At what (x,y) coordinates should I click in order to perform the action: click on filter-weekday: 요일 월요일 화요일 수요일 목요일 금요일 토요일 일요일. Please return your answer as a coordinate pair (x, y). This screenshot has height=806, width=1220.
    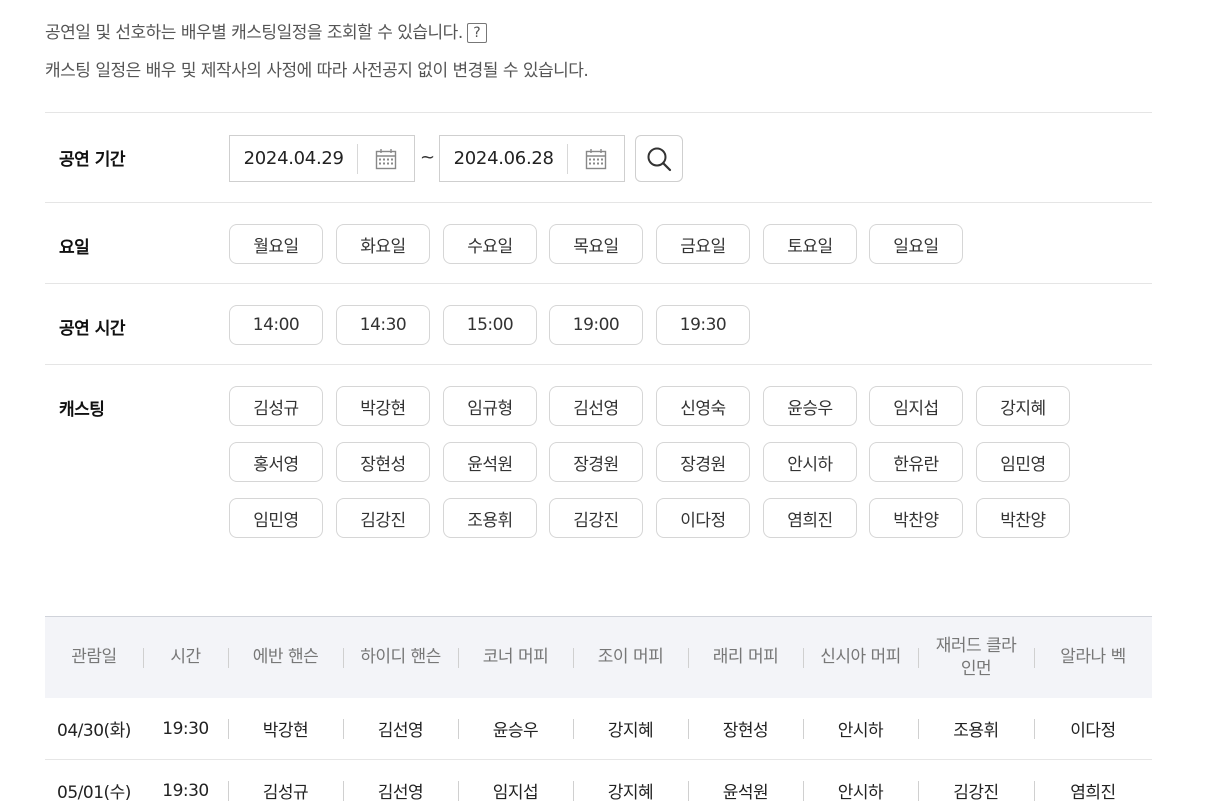
    Looking at the image, I should click on (598, 242).